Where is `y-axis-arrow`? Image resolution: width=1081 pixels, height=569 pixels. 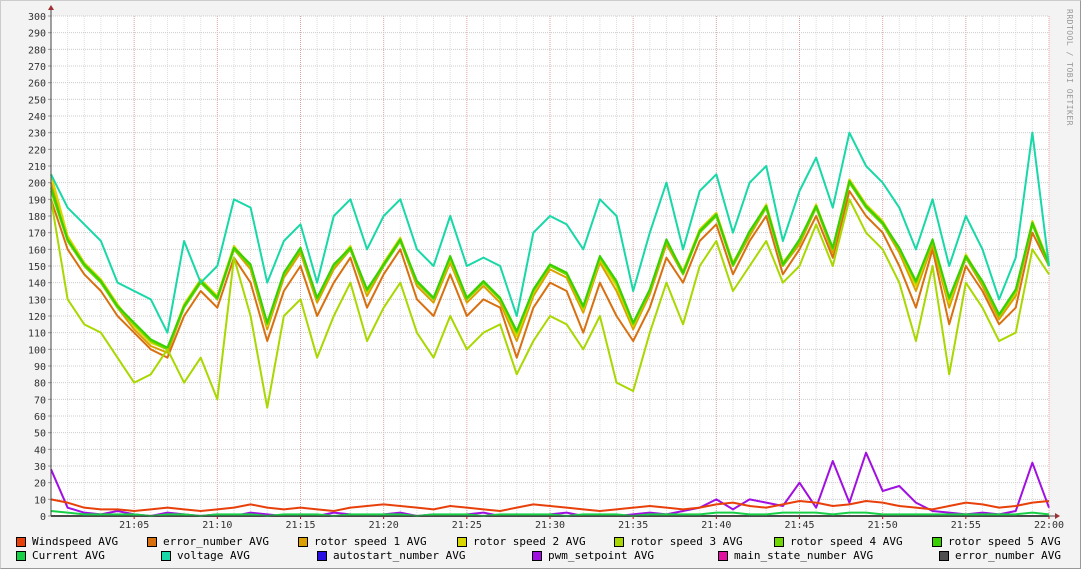 y-axis-arrow is located at coordinates (51, 7).